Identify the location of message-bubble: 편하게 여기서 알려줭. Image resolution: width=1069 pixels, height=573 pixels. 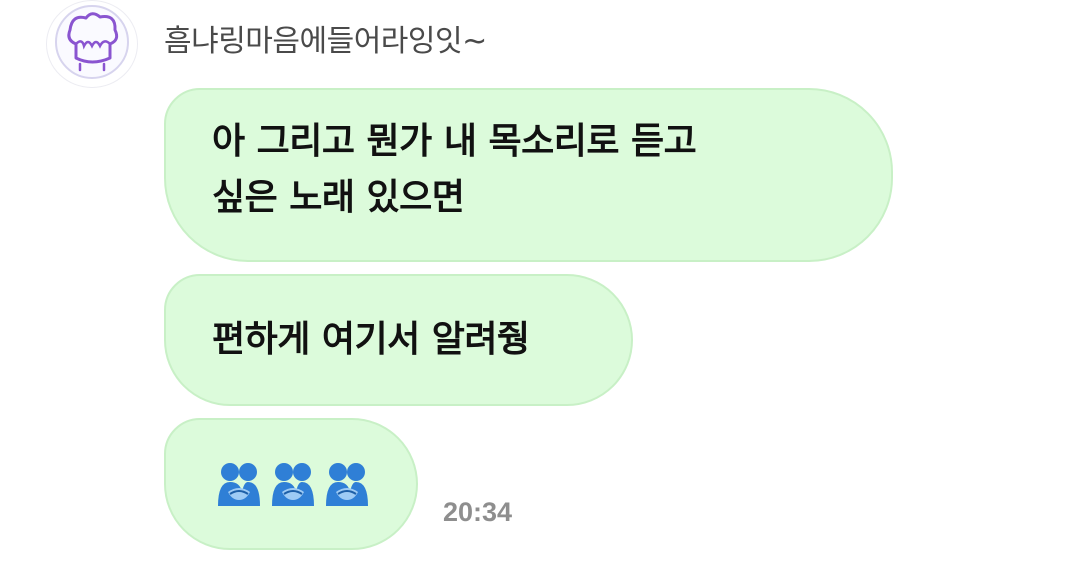
(398, 340).